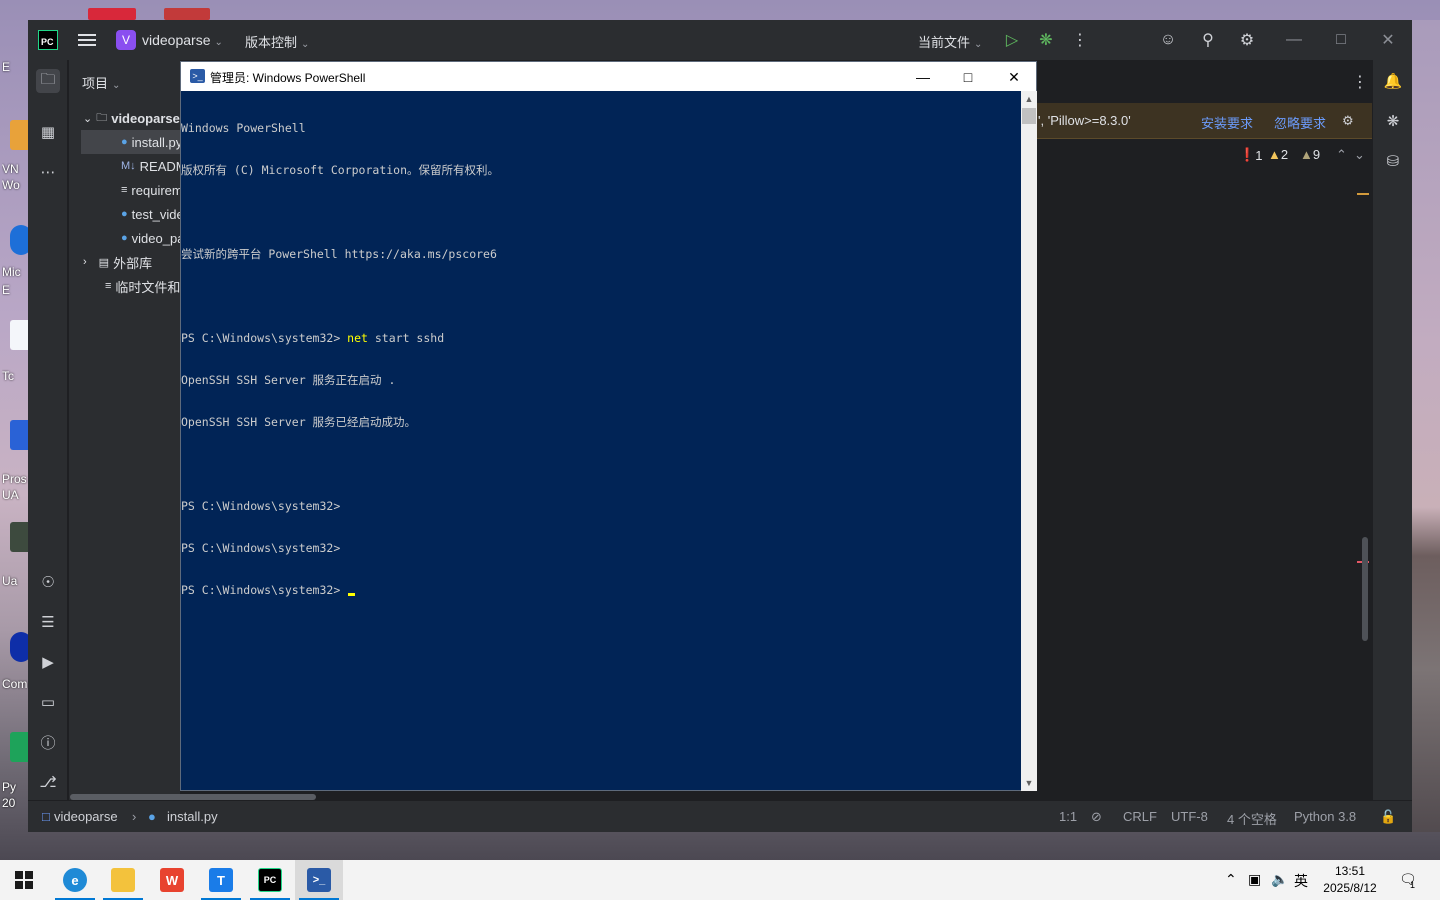 This screenshot has width=1440, height=900. Describe the element at coordinates (123, 880) in the screenshot. I see `taskbar-app-explorer` at that location.